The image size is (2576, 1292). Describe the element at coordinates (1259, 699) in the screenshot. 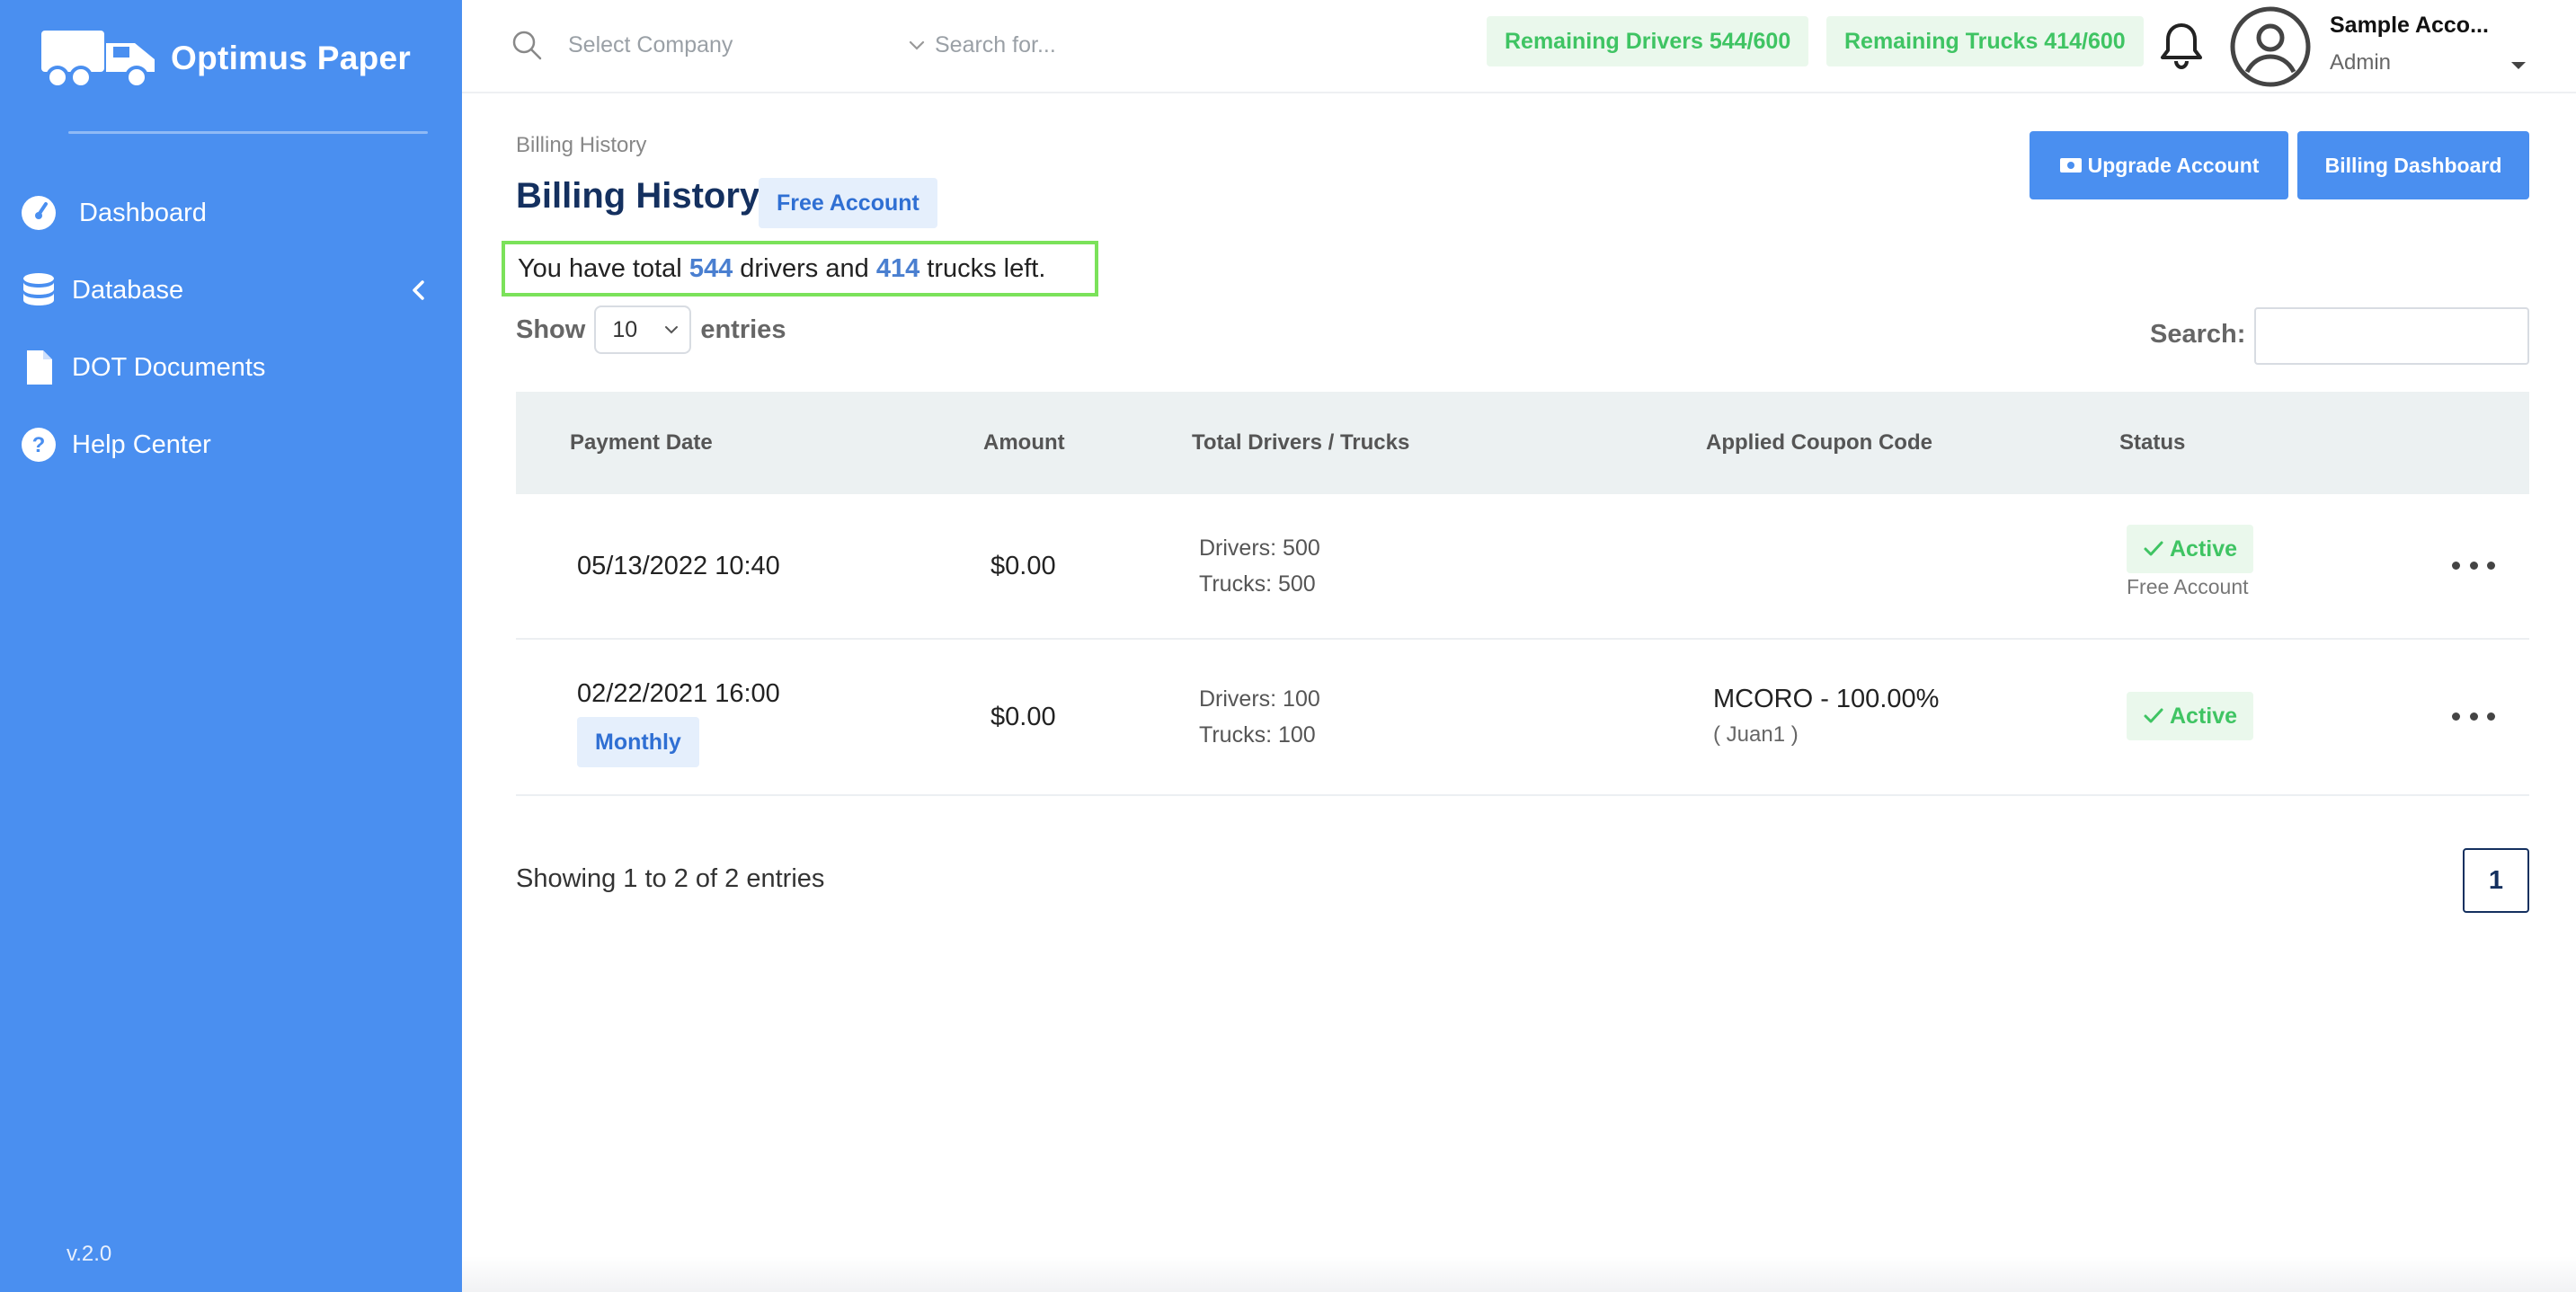

I see `drivers-count: Drivers: 100` at that location.